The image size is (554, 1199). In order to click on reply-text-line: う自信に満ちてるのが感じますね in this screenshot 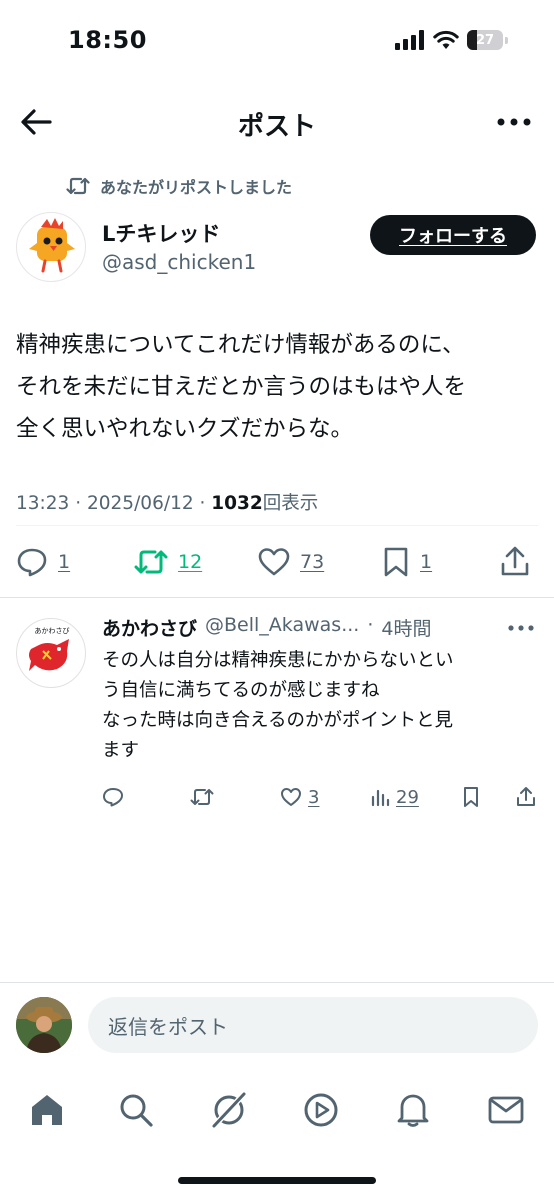, I will do `click(241, 690)`.